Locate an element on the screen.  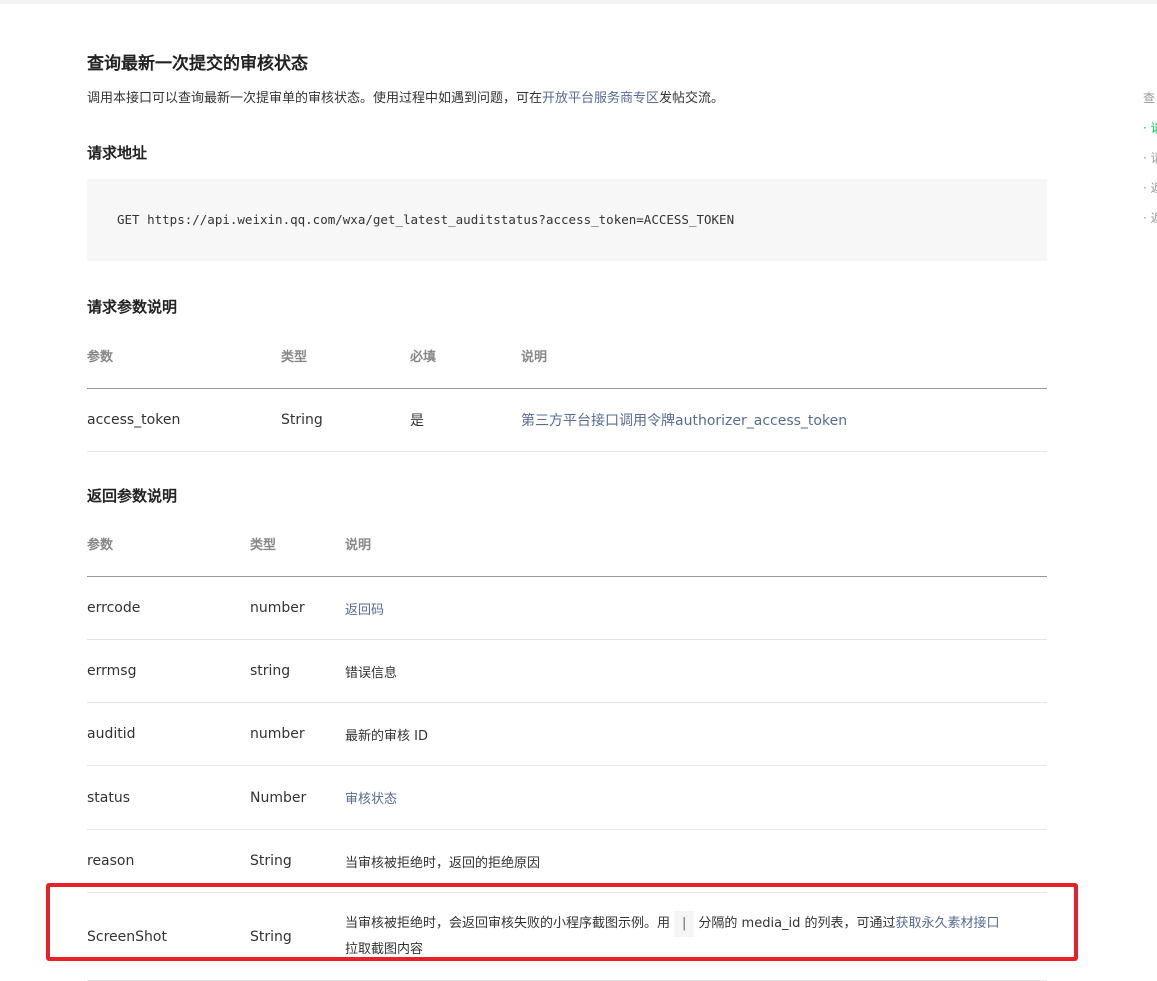
page-title: 查询最新一次提交的审核状态 is located at coordinates (197, 64).